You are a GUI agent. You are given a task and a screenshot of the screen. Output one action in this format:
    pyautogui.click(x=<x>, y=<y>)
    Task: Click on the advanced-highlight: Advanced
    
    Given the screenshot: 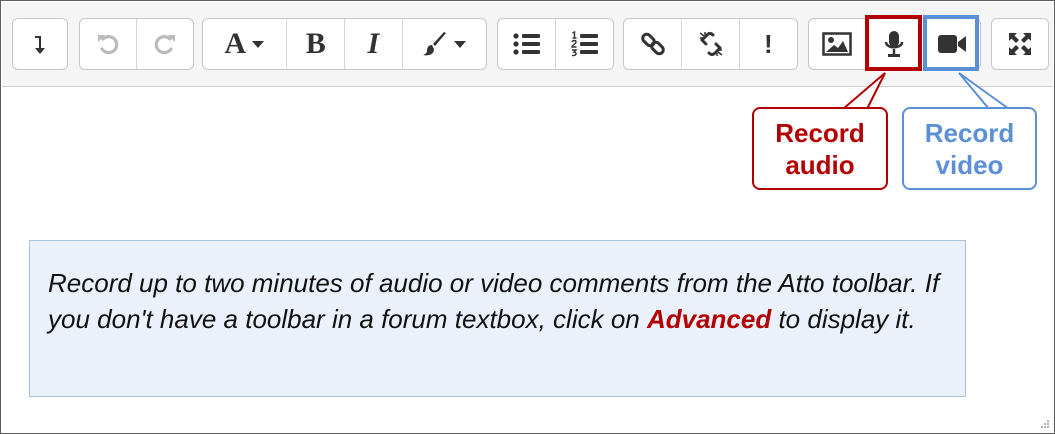 What is the action you would take?
    pyautogui.click(x=709, y=319)
    